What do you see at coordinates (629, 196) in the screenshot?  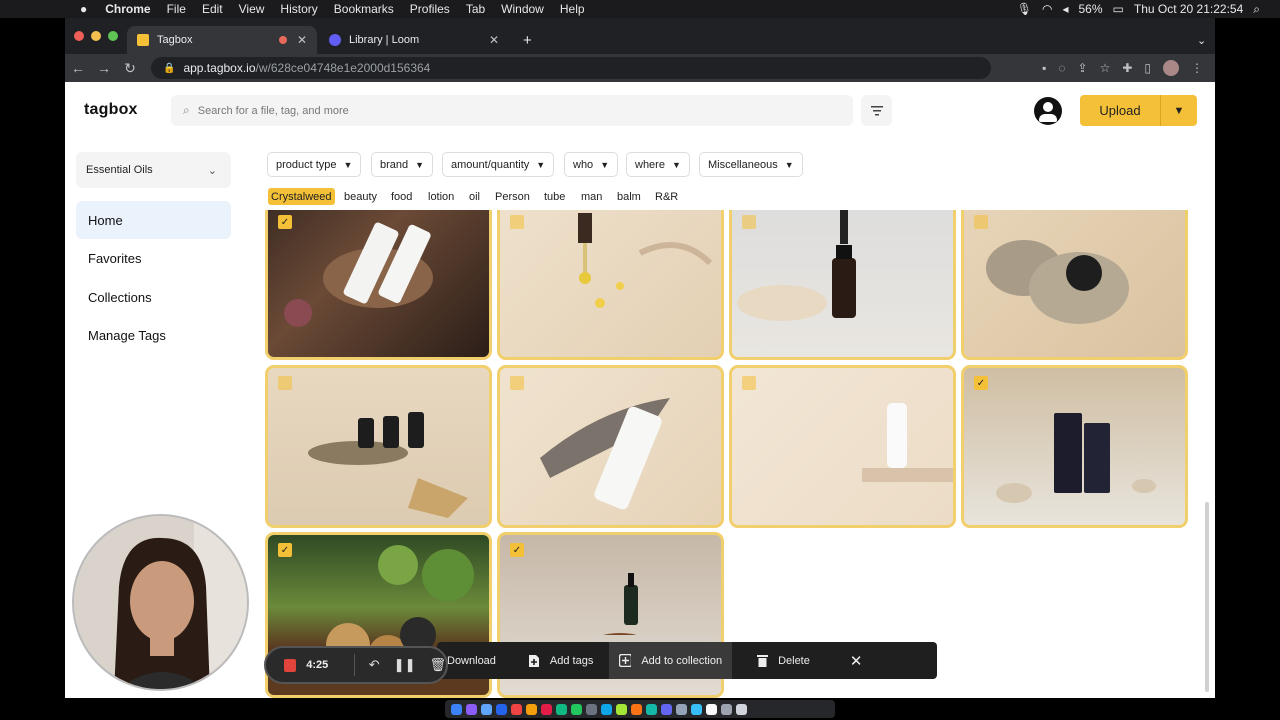 I see `tag-chip-balm: balm` at bounding box center [629, 196].